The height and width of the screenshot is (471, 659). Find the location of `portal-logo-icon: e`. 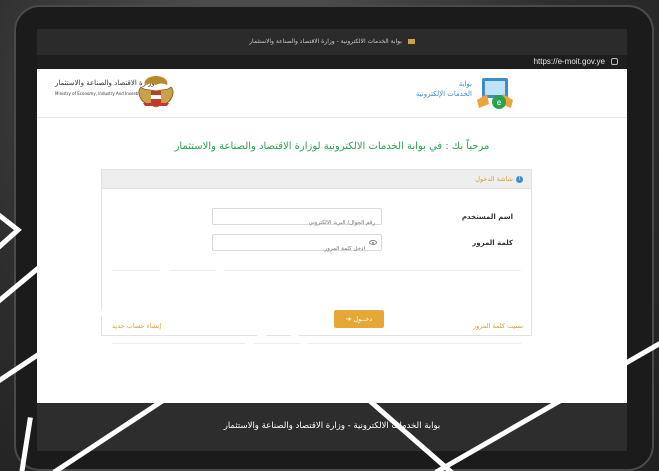

portal-logo-icon: e is located at coordinates (495, 93).